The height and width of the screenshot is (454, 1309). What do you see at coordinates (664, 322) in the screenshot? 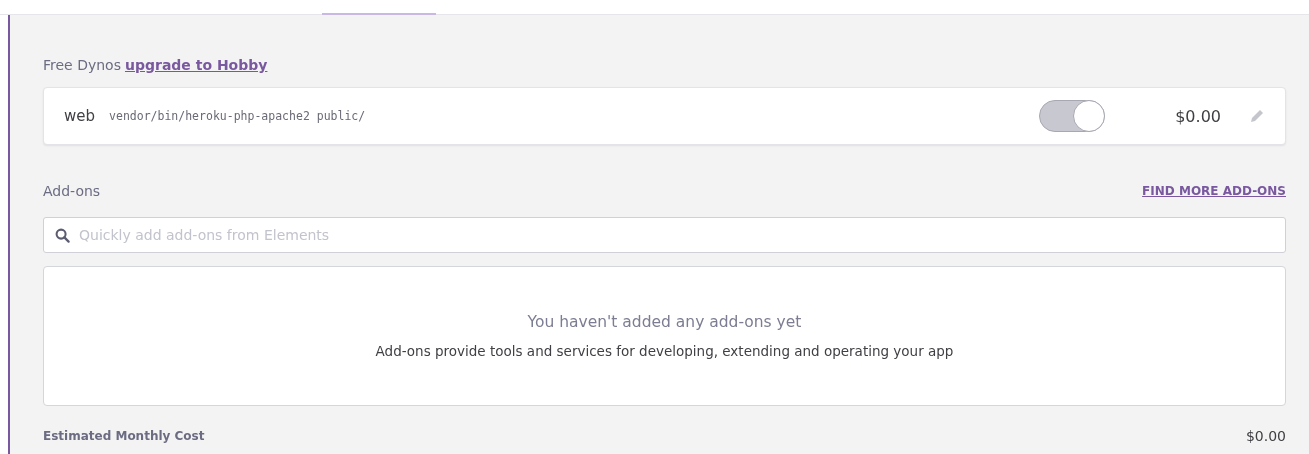
I see `empty-title: You haven't added any add-ons yet` at bounding box center [664, 322].